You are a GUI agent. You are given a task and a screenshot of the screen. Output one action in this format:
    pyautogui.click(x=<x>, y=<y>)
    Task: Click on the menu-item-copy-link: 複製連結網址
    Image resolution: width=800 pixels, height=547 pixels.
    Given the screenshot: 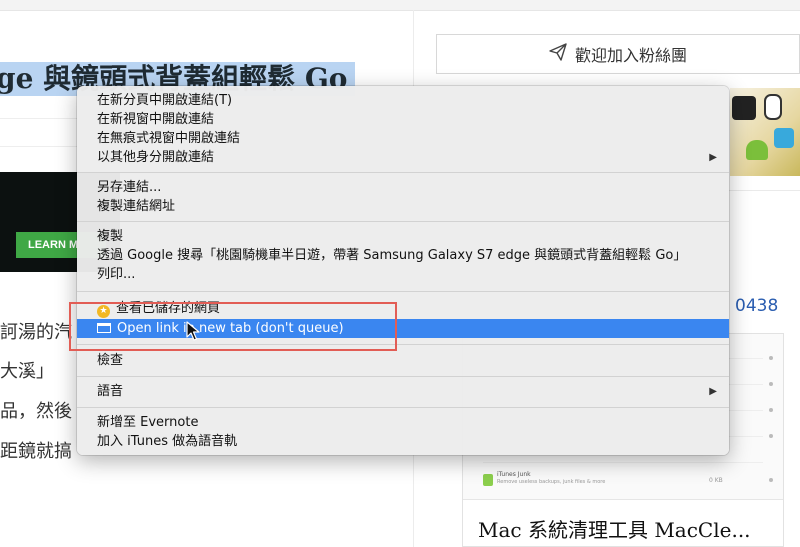 What is the action you would take?
    pyautogui.click(x=403, y=206)
    